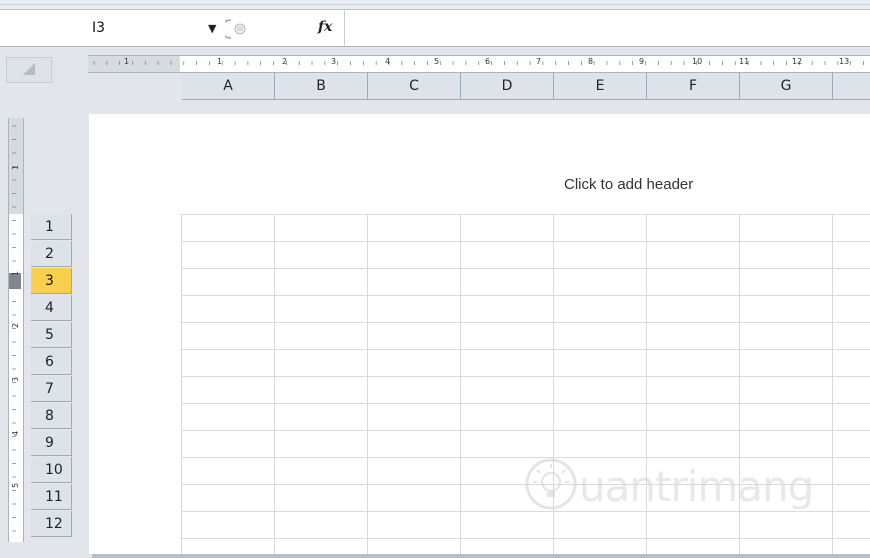 Image resolution: width=870 pixels, height=558 pixels. Describe the element at coordinates (844, 61) in the screenshot. I see `ruler-number: 13` at that location.